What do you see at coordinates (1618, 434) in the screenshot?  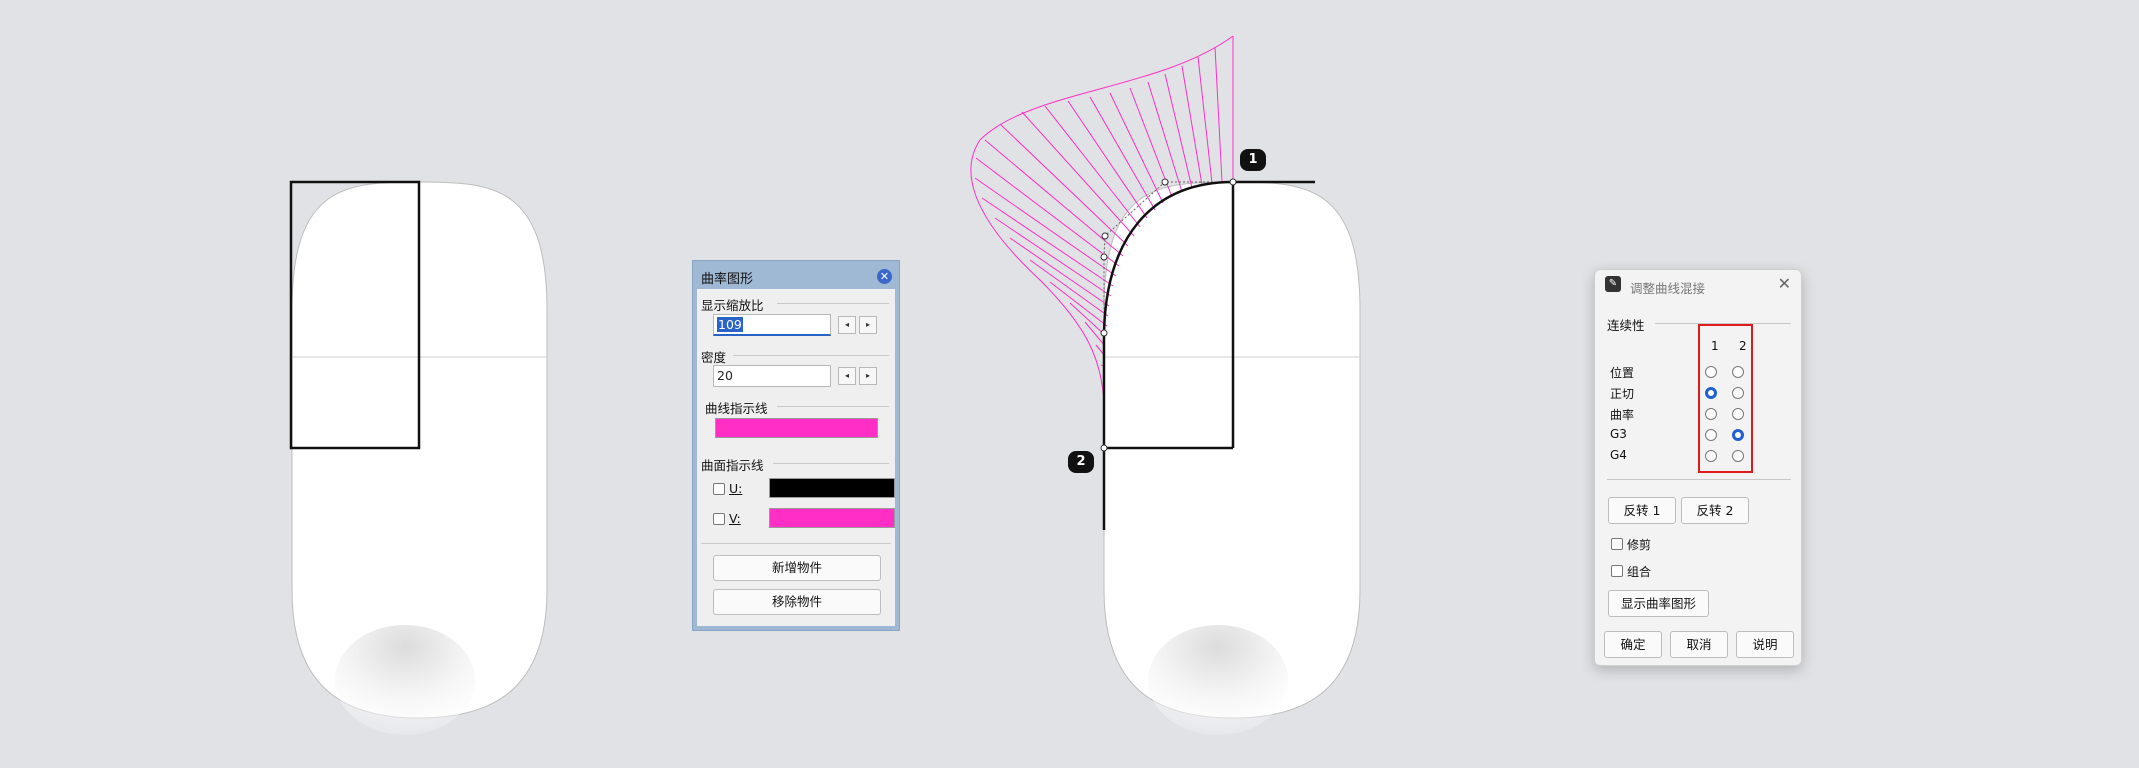 I see `row-label-g3: G3` at bounding box center [1618, 434].